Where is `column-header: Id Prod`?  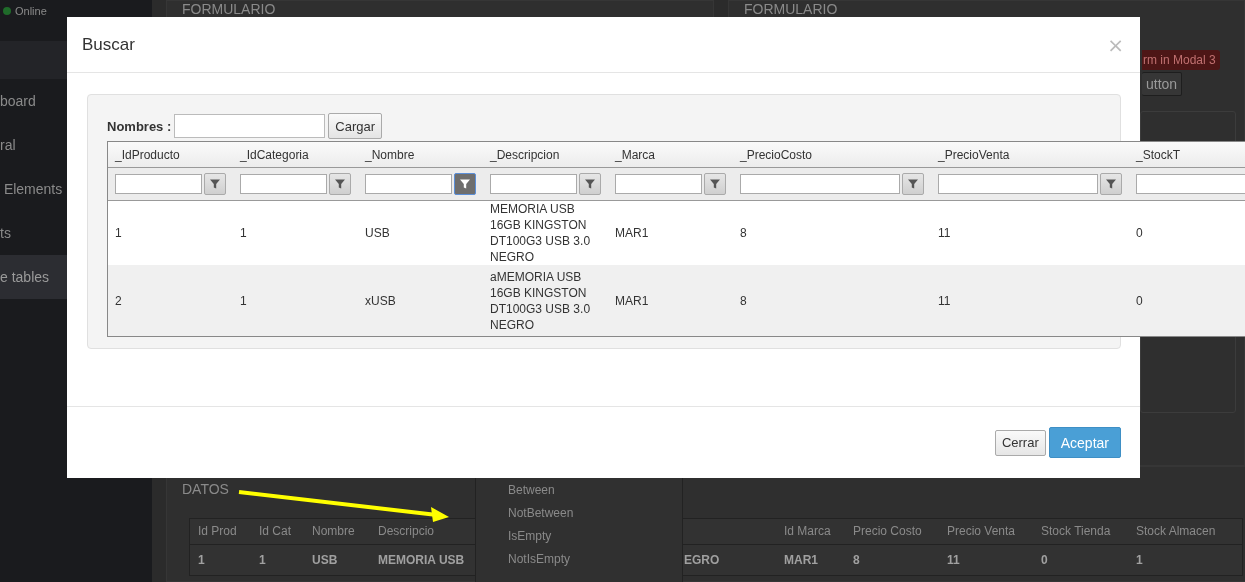
column-header: Id Prod is located at coordinates (217, 531).